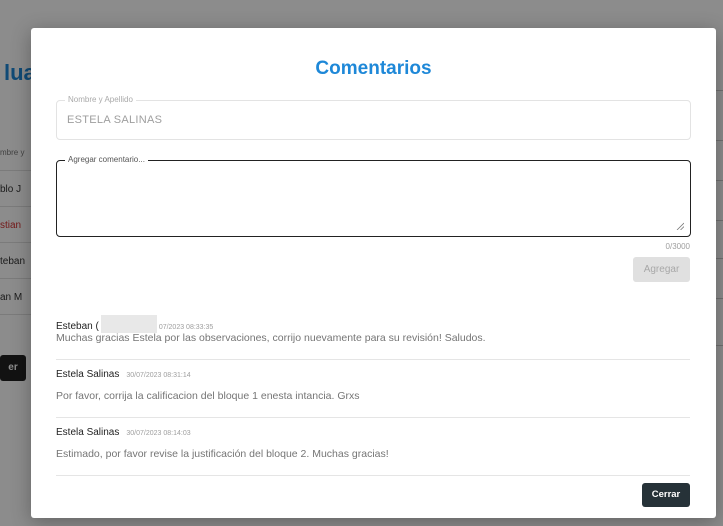 The height and width of the screenshot is (526, 723). What do you see at coordinates (158, 375) in the screenshot?
I see `comment-date: 30/07/2023 08:31:14` at bounding box center [158, 375].